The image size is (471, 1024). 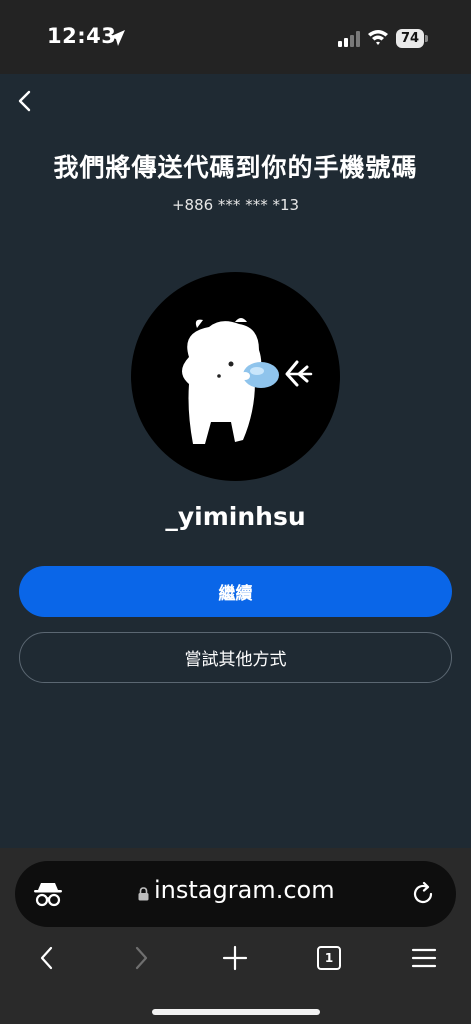 What do you see at coordinates (349, 39) in the screenshot?
I see `cellular-signal-icon` at bounding box center [349, 39].